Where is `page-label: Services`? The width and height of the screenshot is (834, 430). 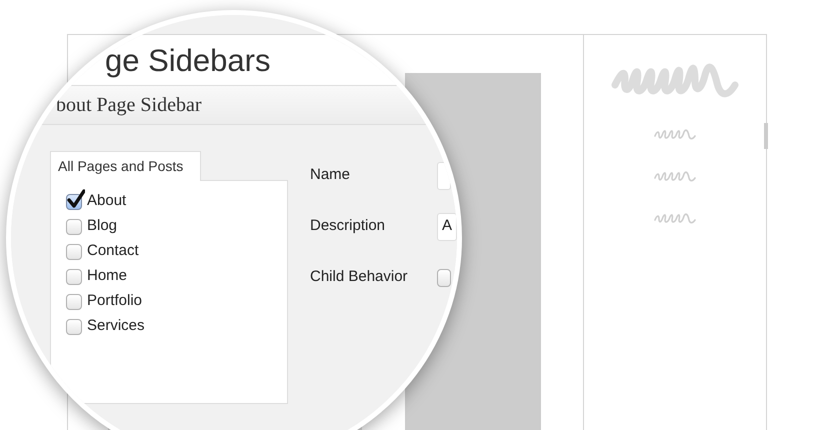
page-label: Services is located at coordinates (116, 326).